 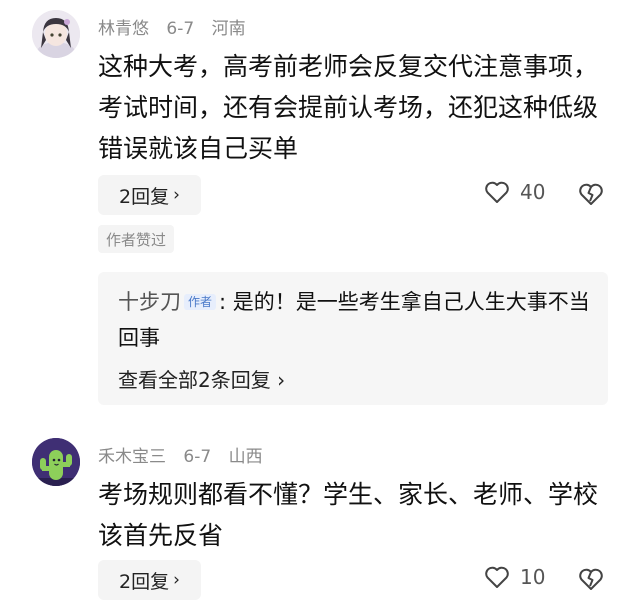 What do you see at coordinates (123, 29) in the screenshot?
I see `username: 林青悠` at bounding box center [123, 29].